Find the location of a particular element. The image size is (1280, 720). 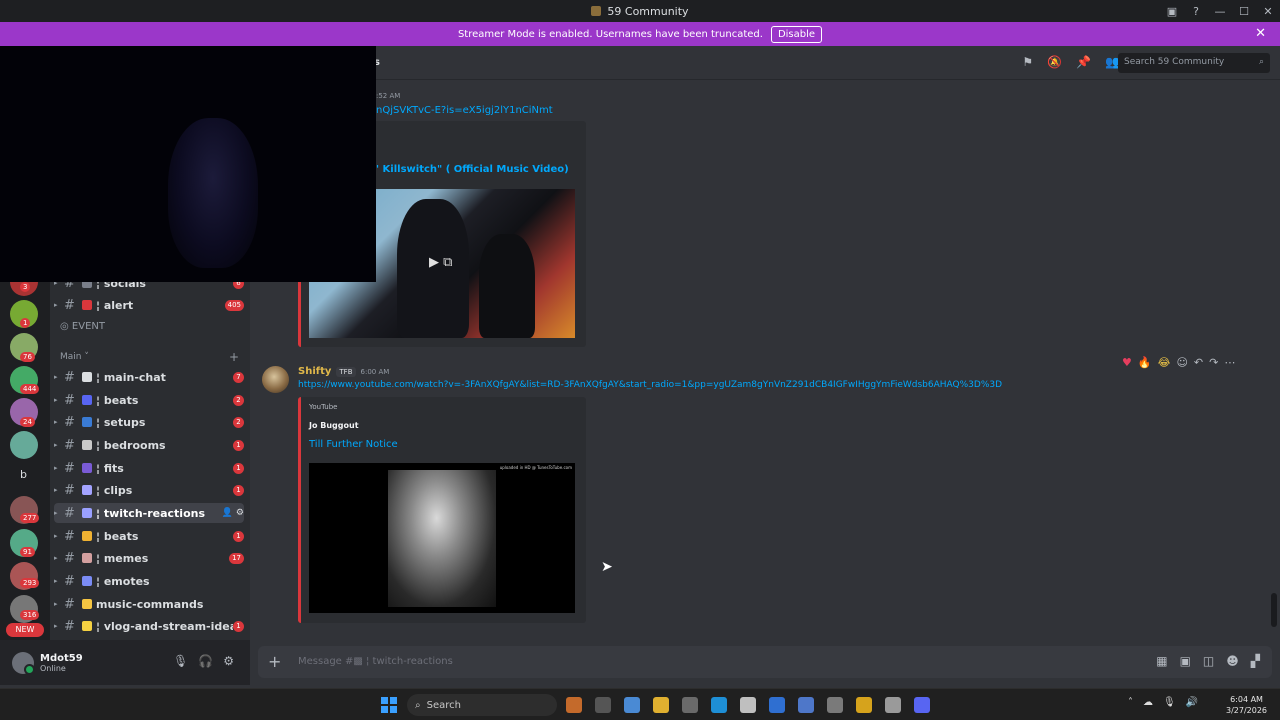

sticker-icon: ◫ is located at coordinates (1208, 661).